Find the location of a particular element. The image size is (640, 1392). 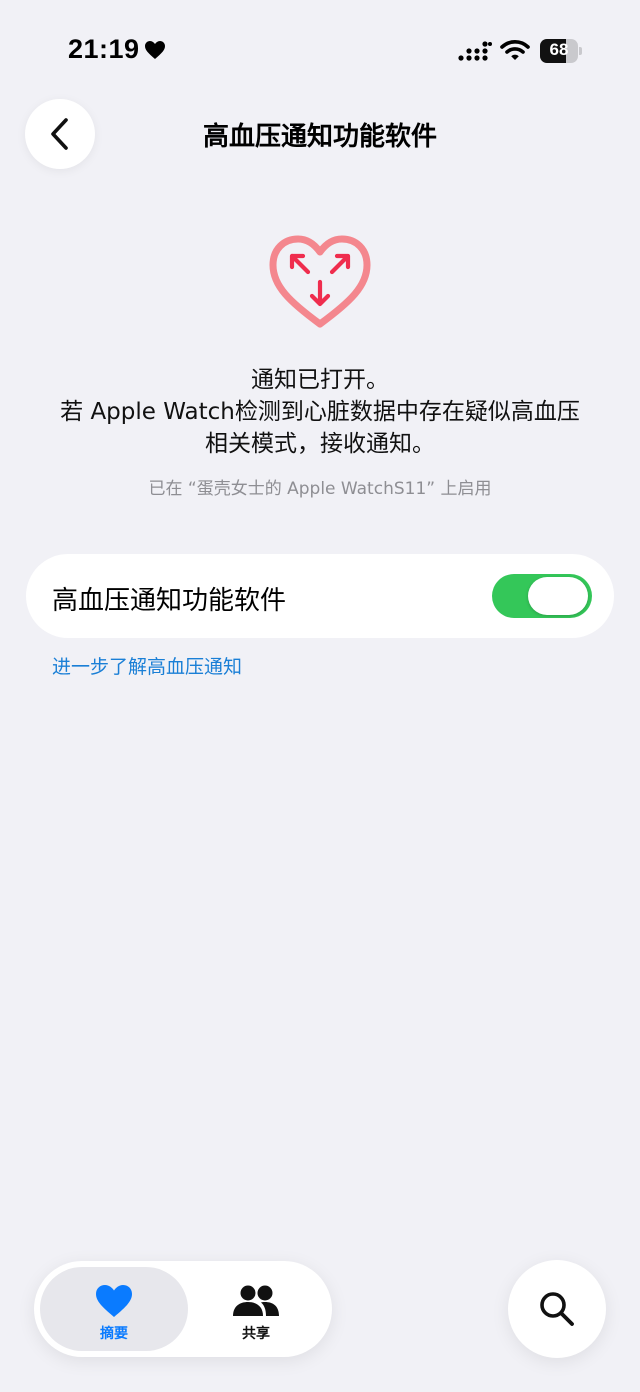

status-bar: 21:19 68 is located at coordinates (320, 50).